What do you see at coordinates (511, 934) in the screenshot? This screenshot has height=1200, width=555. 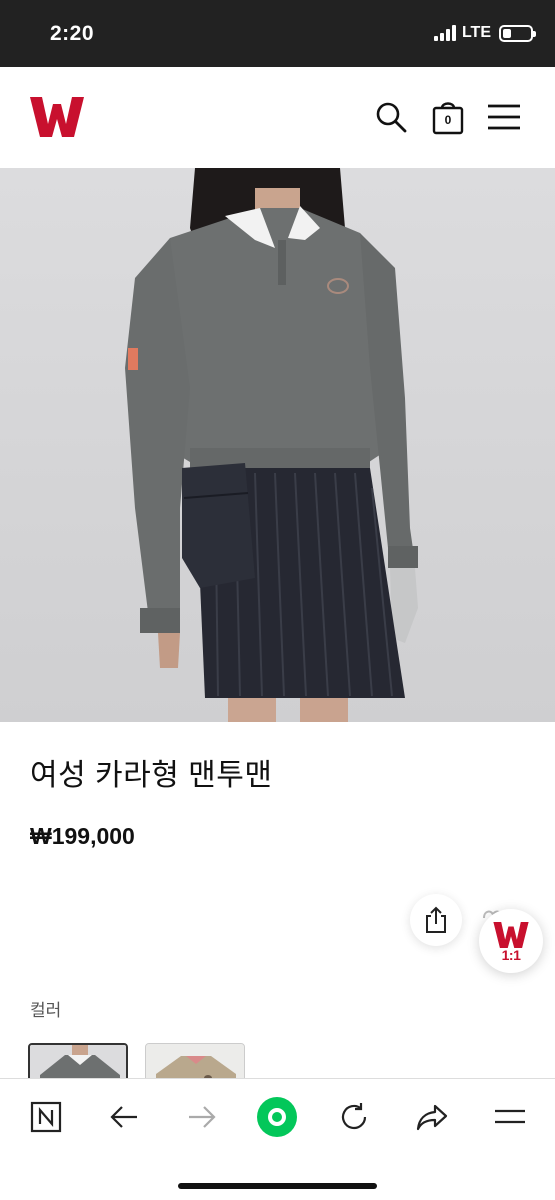 I see `wilson-w-icon` at bounding box center [511, 934].